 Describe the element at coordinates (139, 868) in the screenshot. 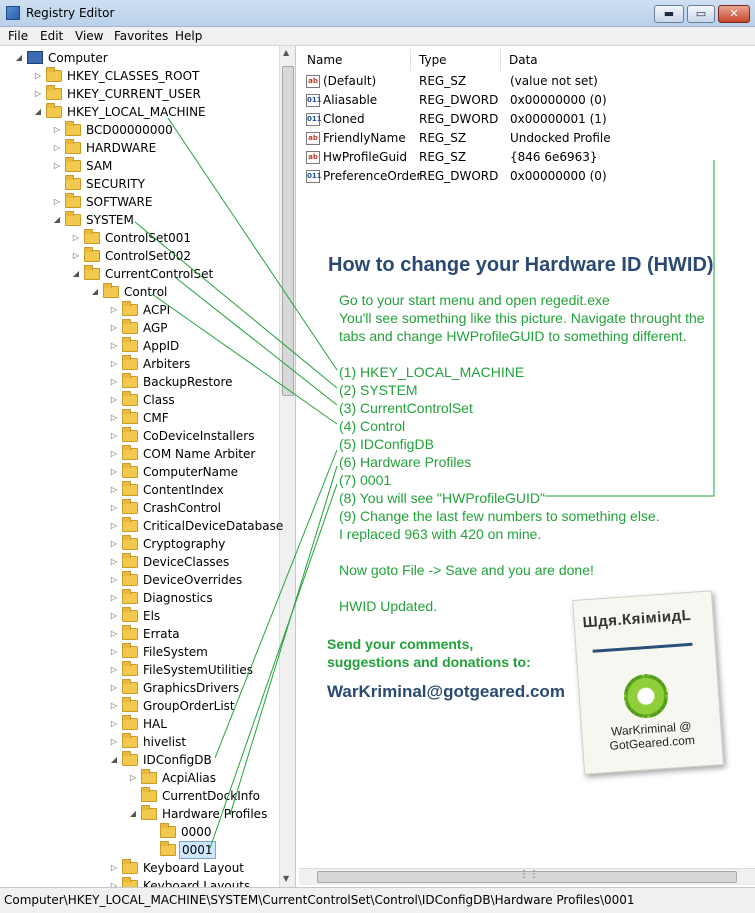

I see `tree-node-keyboard-layout: ▷ Keyboard Layout` at that location.